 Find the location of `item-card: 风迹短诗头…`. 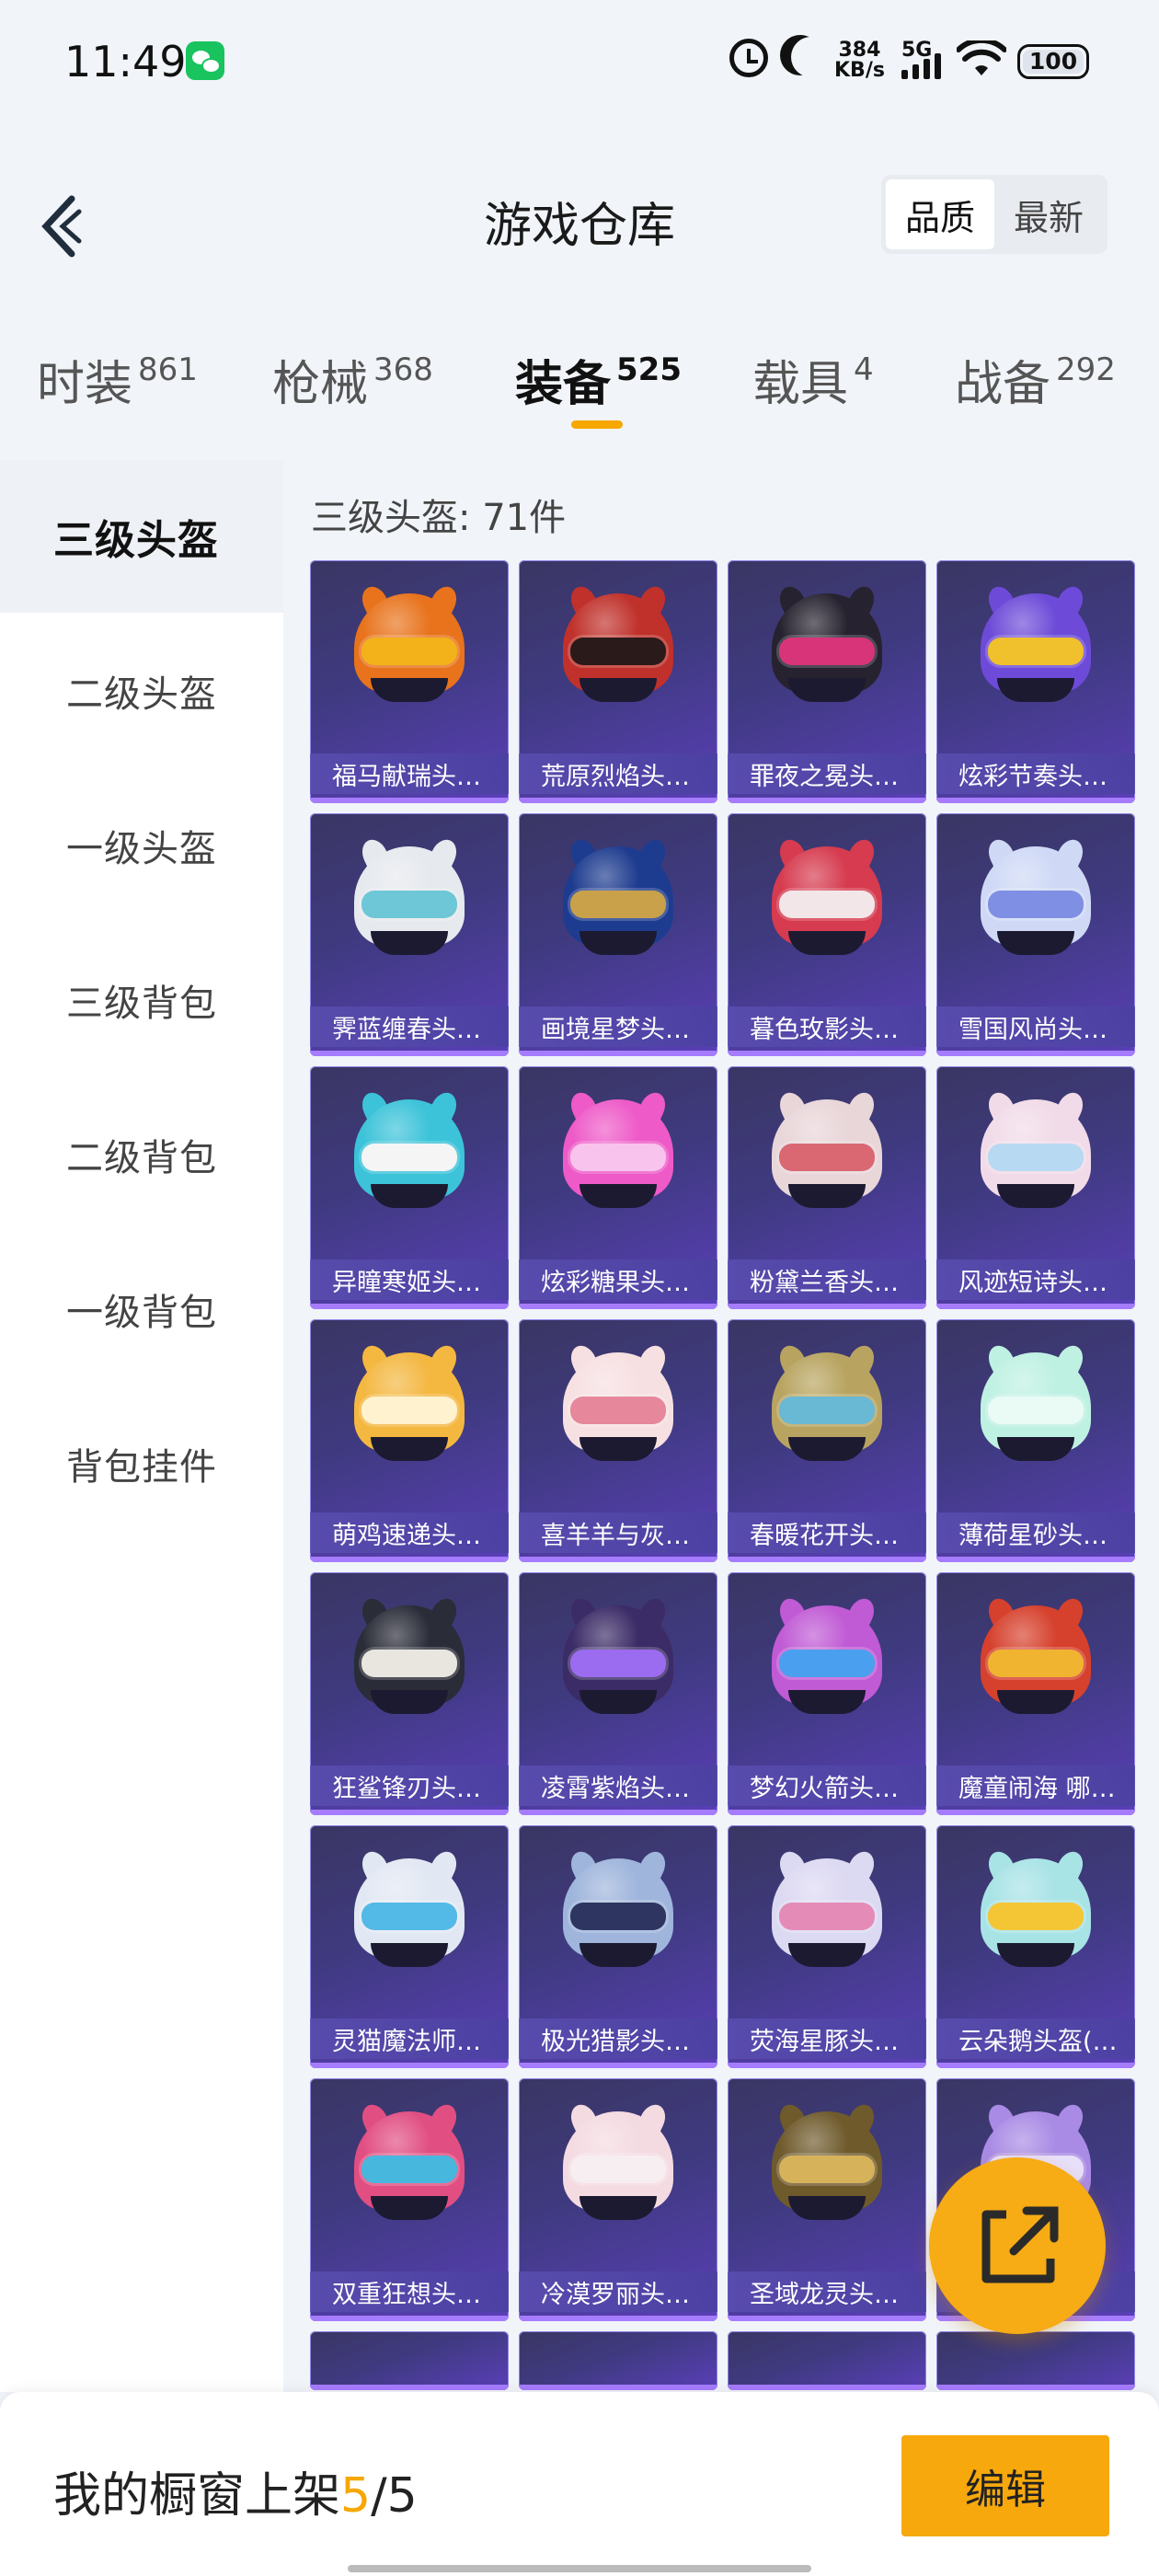

item-card: 风迹短诗头… is located at coordinates (1035, 1187).